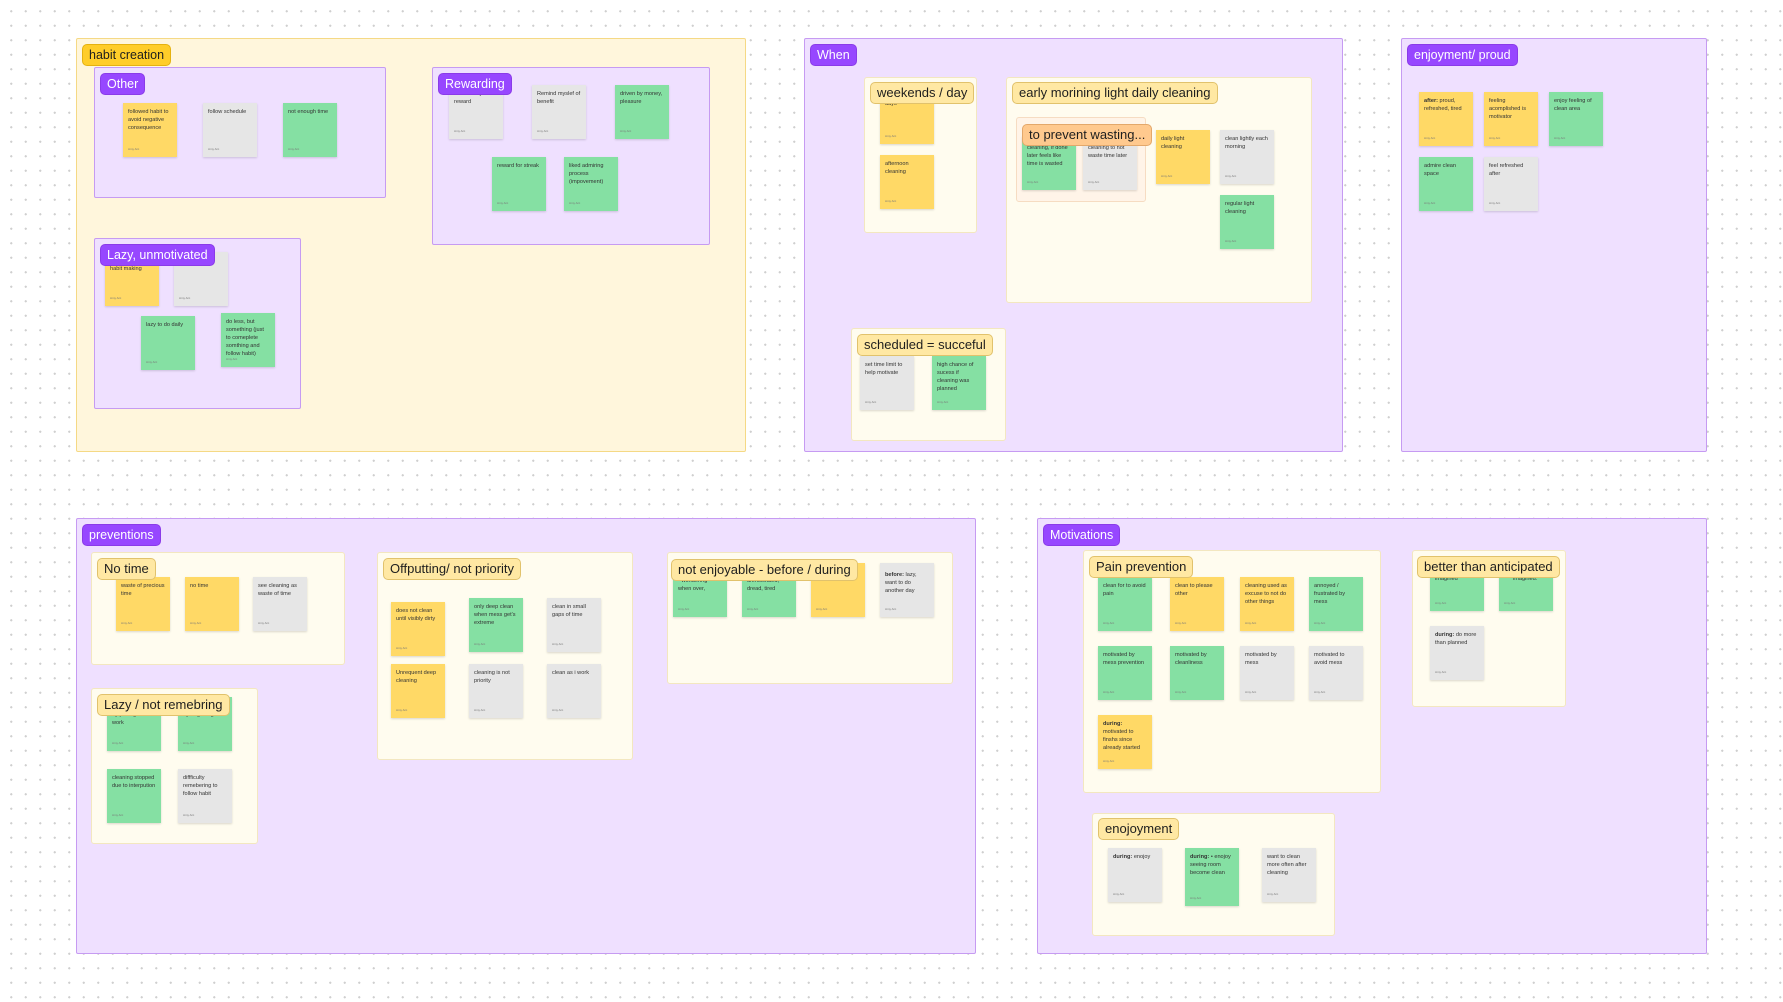 Image resolution: width=1783 pixels, height=1002 pixels. I want to click on sticky-note: motivated by cleanliness Amy Ant, so click(1197, 673).